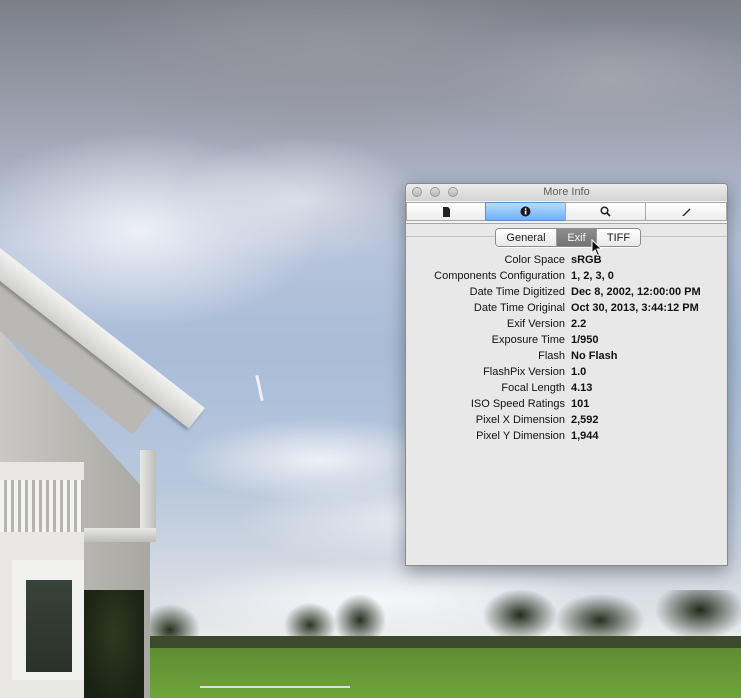 The image size is (741, 698). I want to click on inspector-toolbar, so click(566, 212).